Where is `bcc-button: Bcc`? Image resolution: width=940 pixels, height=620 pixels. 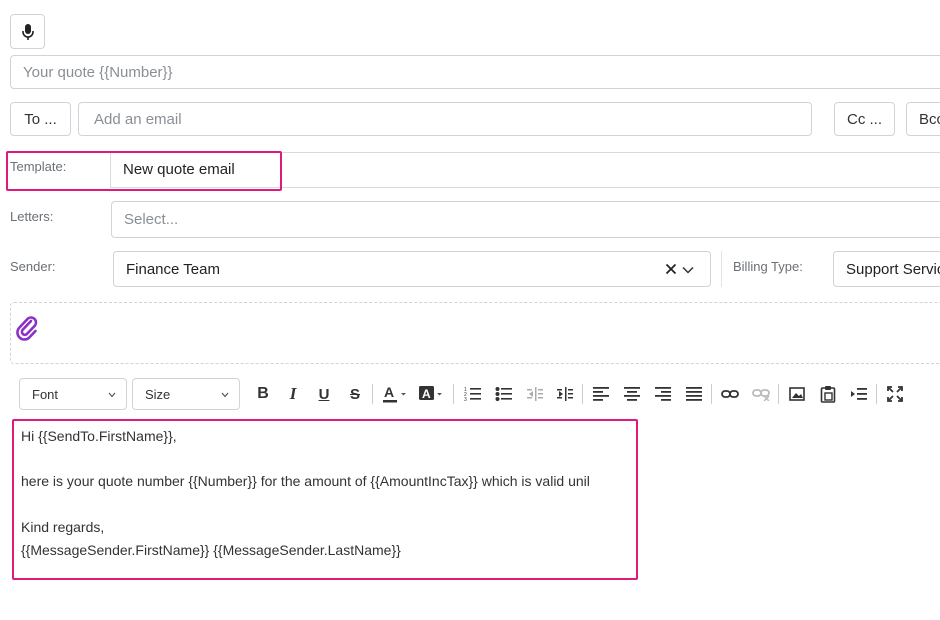
bcc-button: Bcc is located at coordinates (923, 119).